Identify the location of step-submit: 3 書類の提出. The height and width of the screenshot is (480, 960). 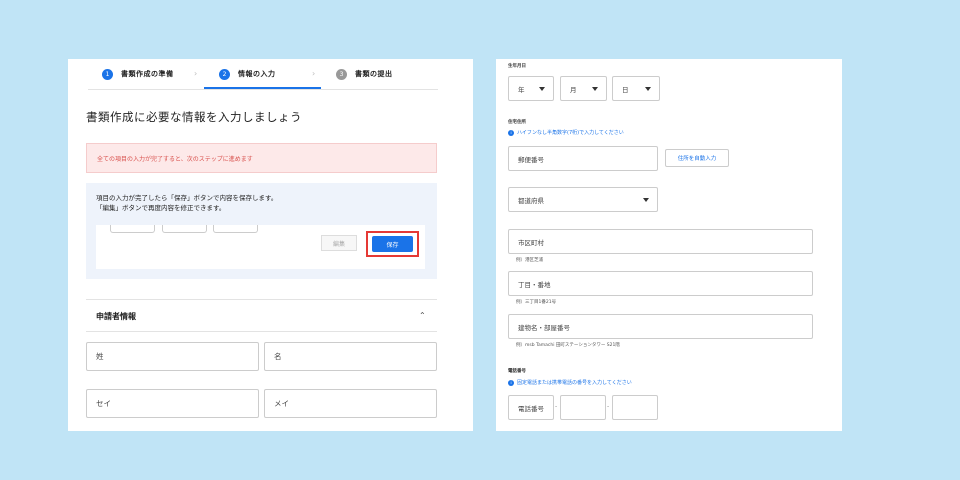
(364, 74).